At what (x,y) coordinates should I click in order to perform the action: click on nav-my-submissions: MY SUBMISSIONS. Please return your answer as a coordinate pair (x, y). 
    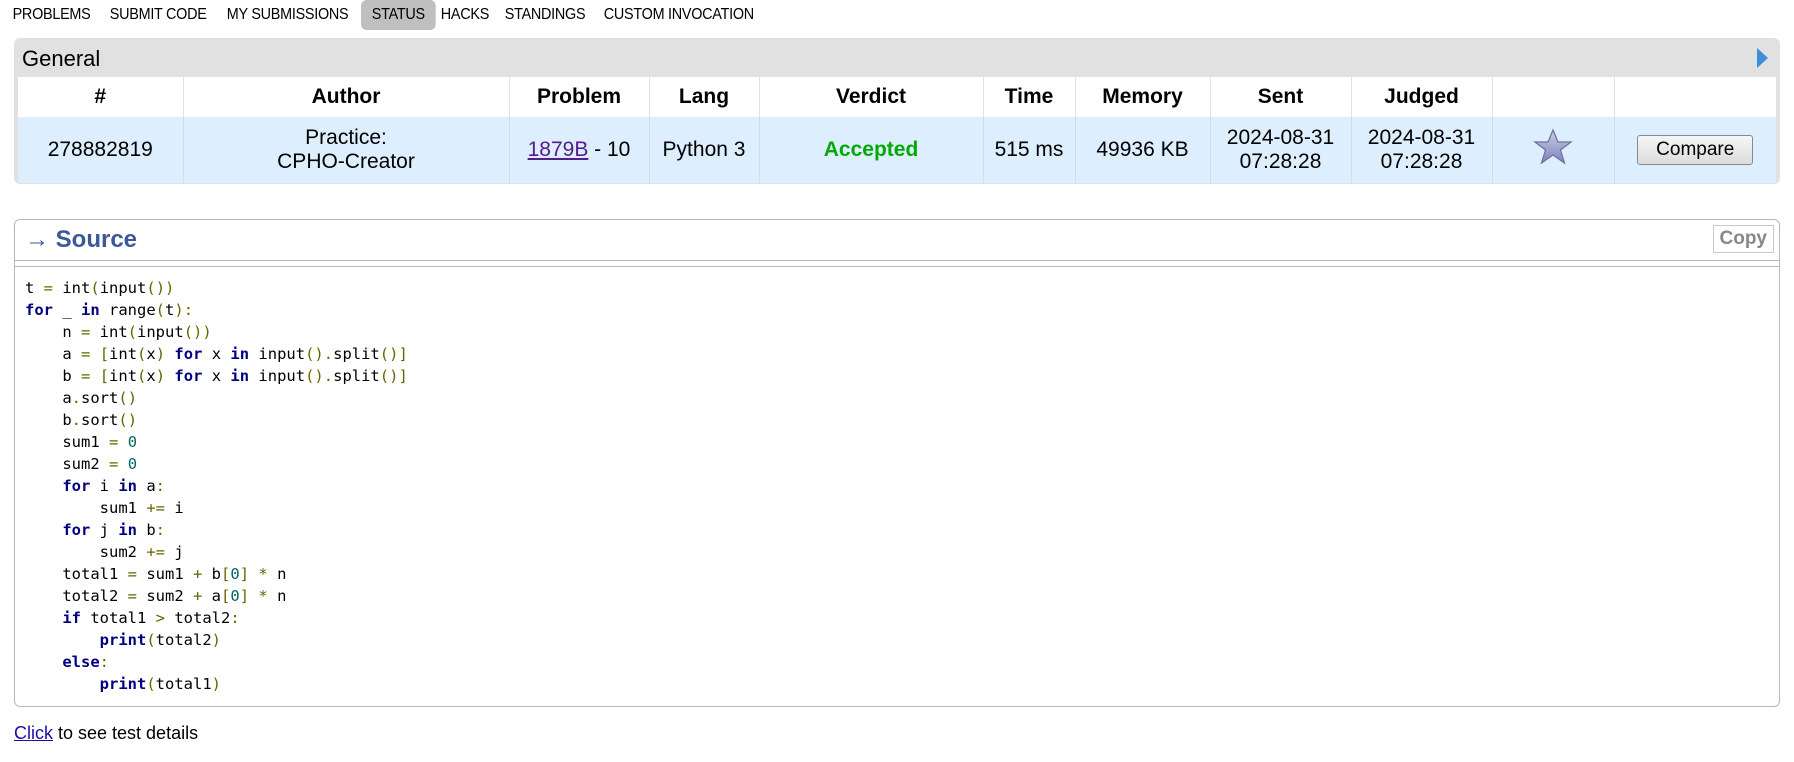
    Looking at the image, I should click on (287, 15).